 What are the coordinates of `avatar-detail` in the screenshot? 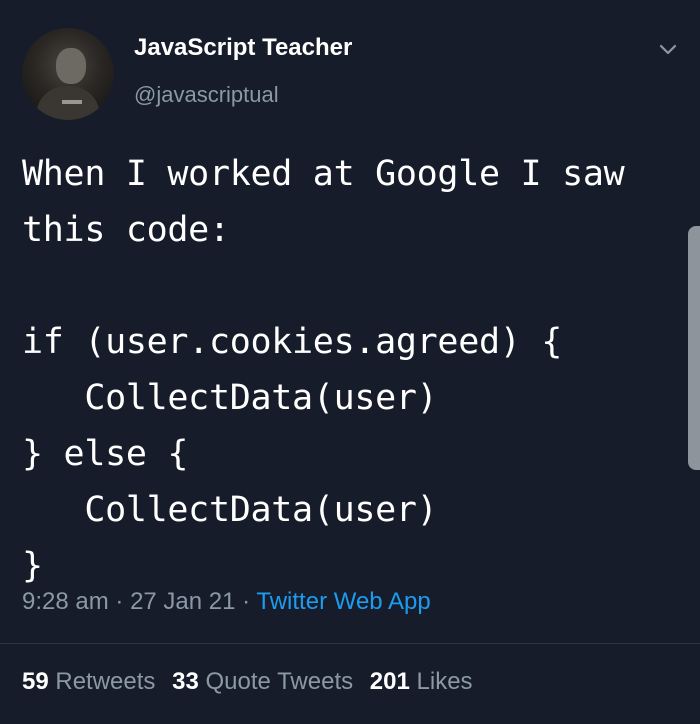 It's located at (72, 102).